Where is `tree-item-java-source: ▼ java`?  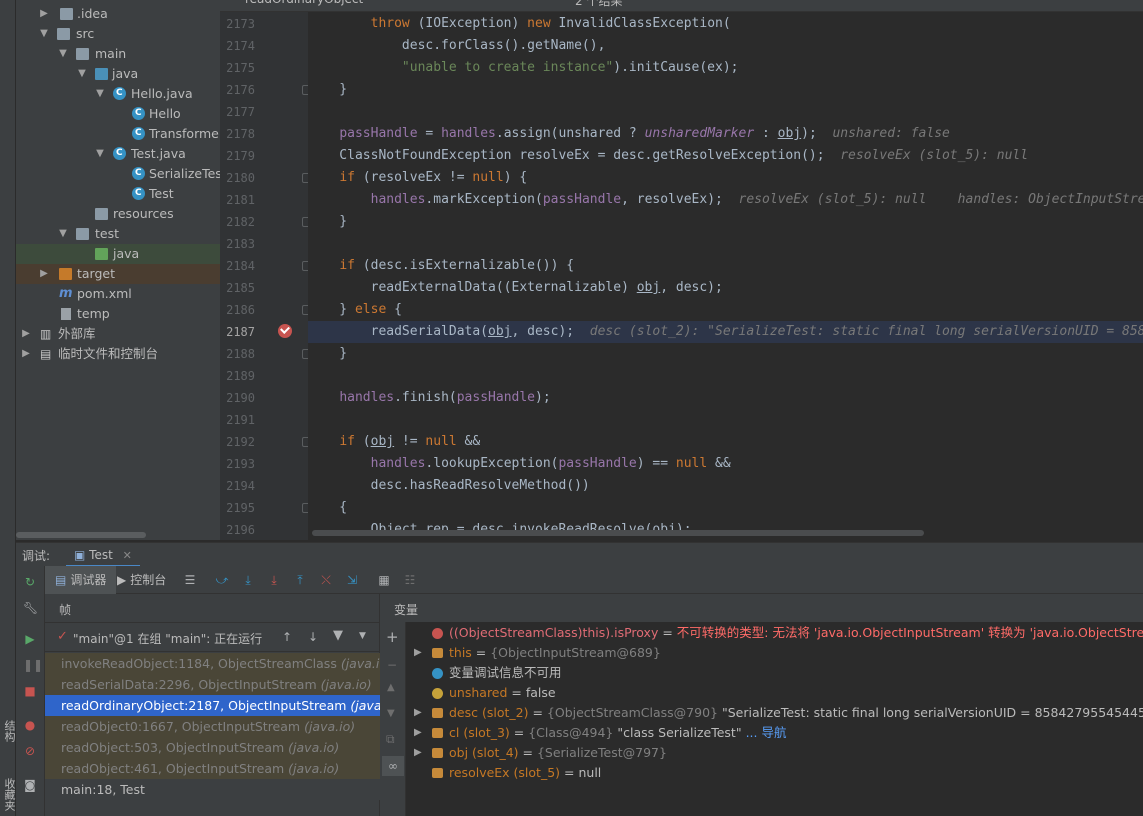
tree-item-java-source: ▼ java is located at coordinates (118, 74).